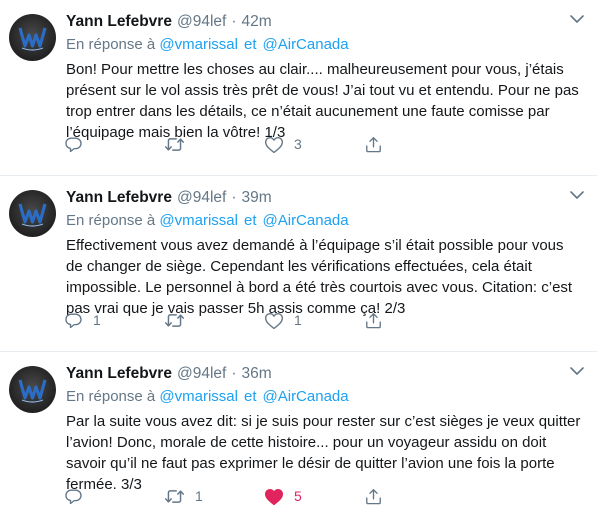 The image size is (597, 527). Describe the element at coordinates (199, 496) in the screenshot. I see `retweet-count: 1` at that location.